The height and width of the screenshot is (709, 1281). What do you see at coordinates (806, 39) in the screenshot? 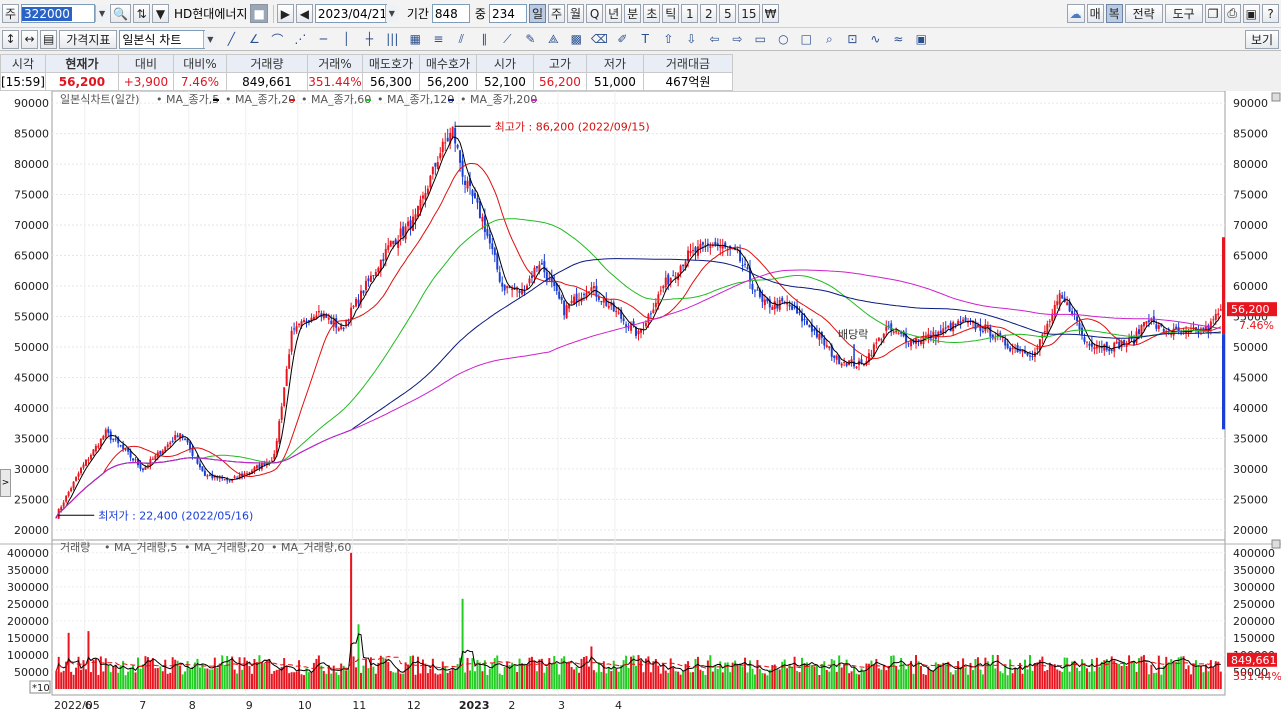
I see `rect-tool-icon: □` at bounding box center [806, 39].